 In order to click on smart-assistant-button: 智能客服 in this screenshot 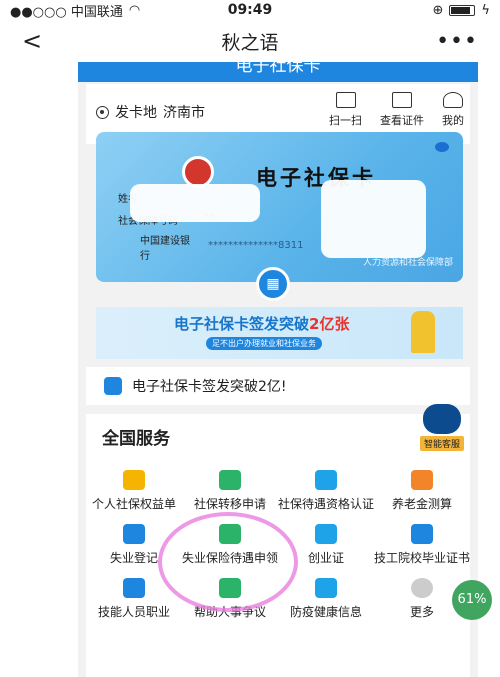, I will do `click(441, 427)`.